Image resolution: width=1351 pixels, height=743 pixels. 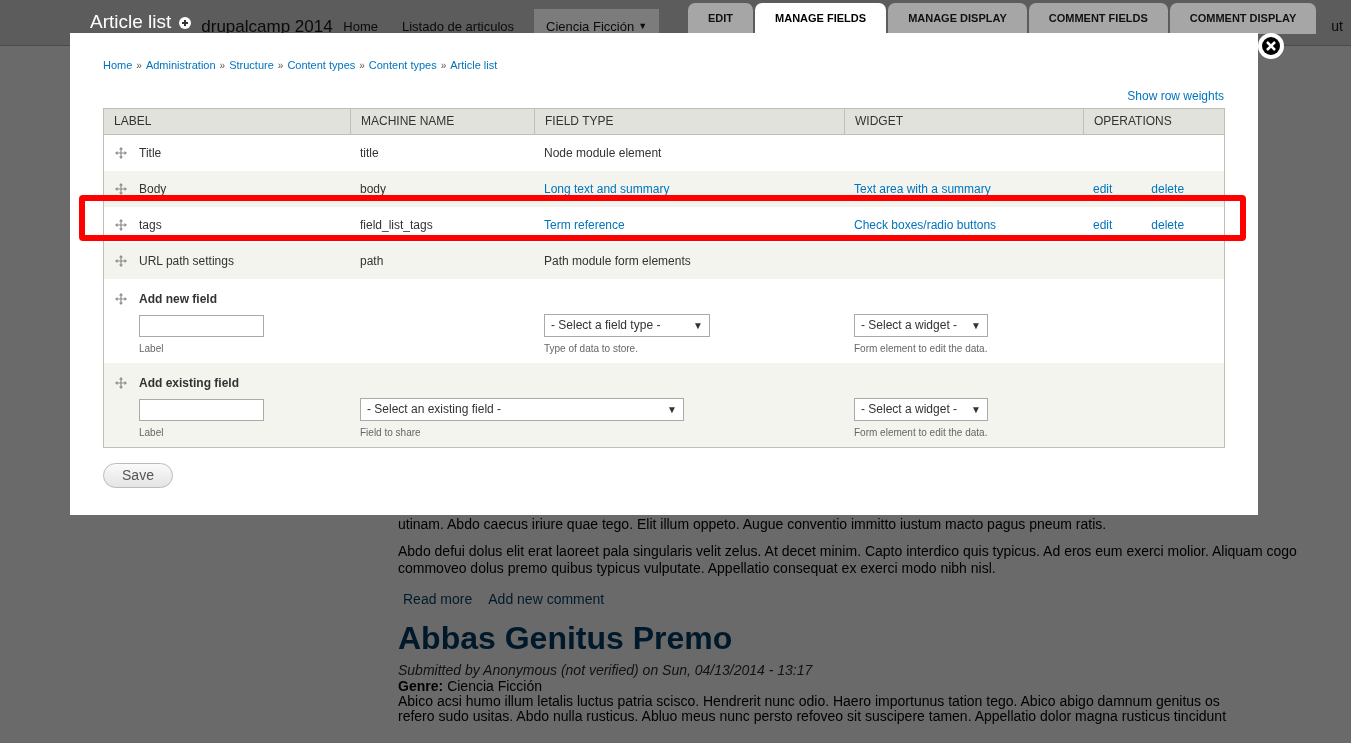 I want to click on column-header: FIELD TYPE, so click(x=689, y=121).